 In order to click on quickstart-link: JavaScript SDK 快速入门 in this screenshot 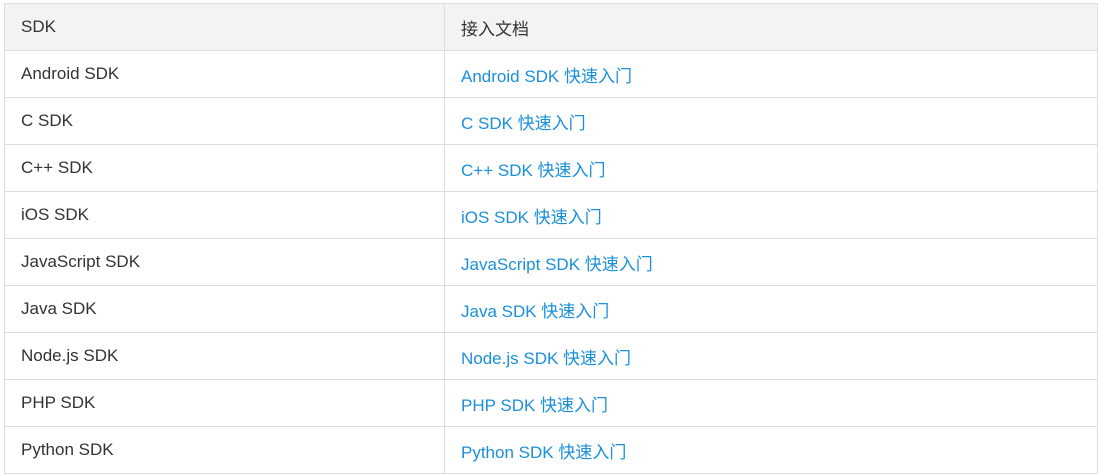, I will do `click(557, 264)`.